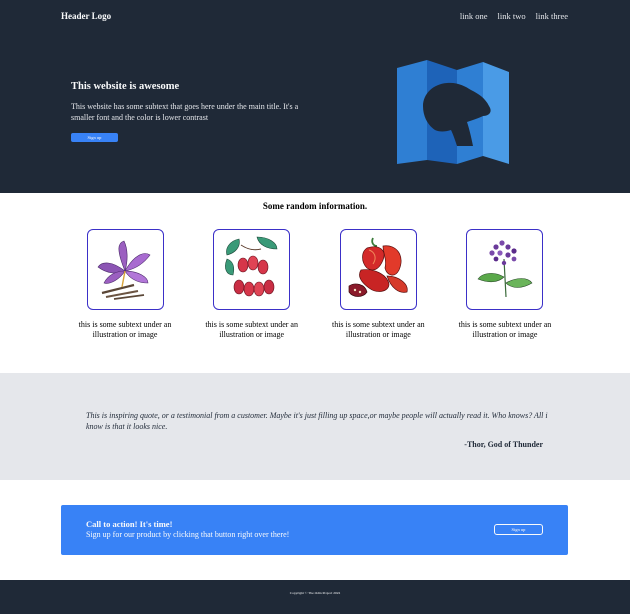 The image size is (630, 614). I want to click on map-with-lion-icon, so click(453, 112).